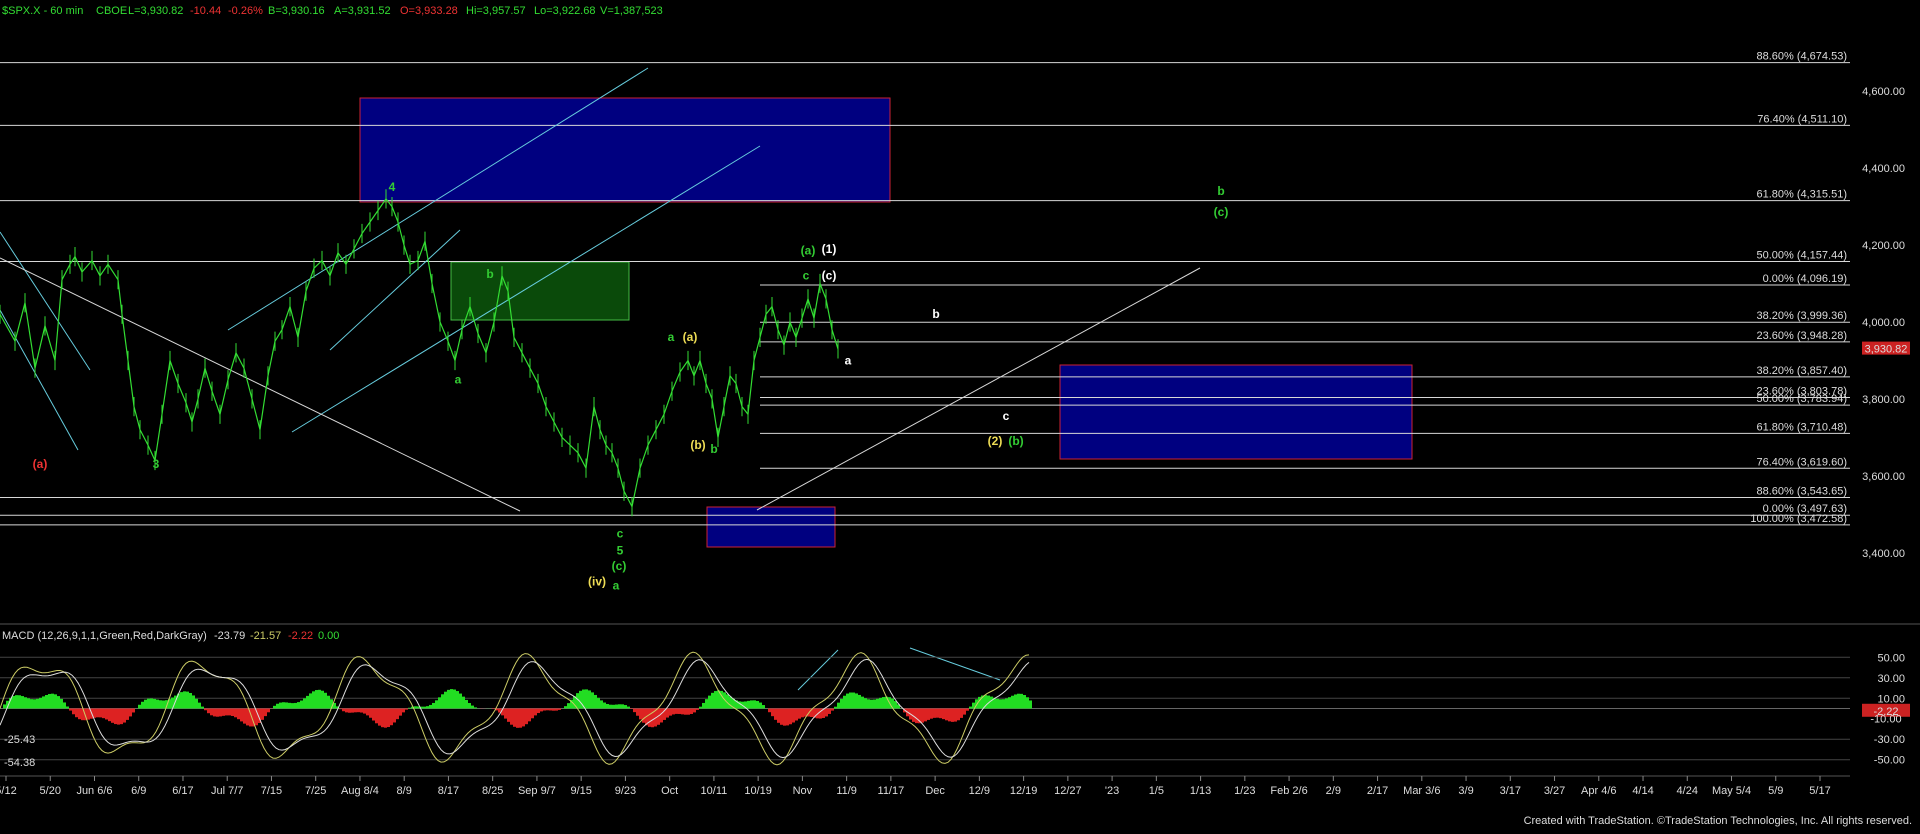 This screenshot has width=1920, height=834. What do you see at coordinates (1883, 554) in the screenshot?
I see `price-tick-label: 3,400.00` at bounding box center [1883, 554].